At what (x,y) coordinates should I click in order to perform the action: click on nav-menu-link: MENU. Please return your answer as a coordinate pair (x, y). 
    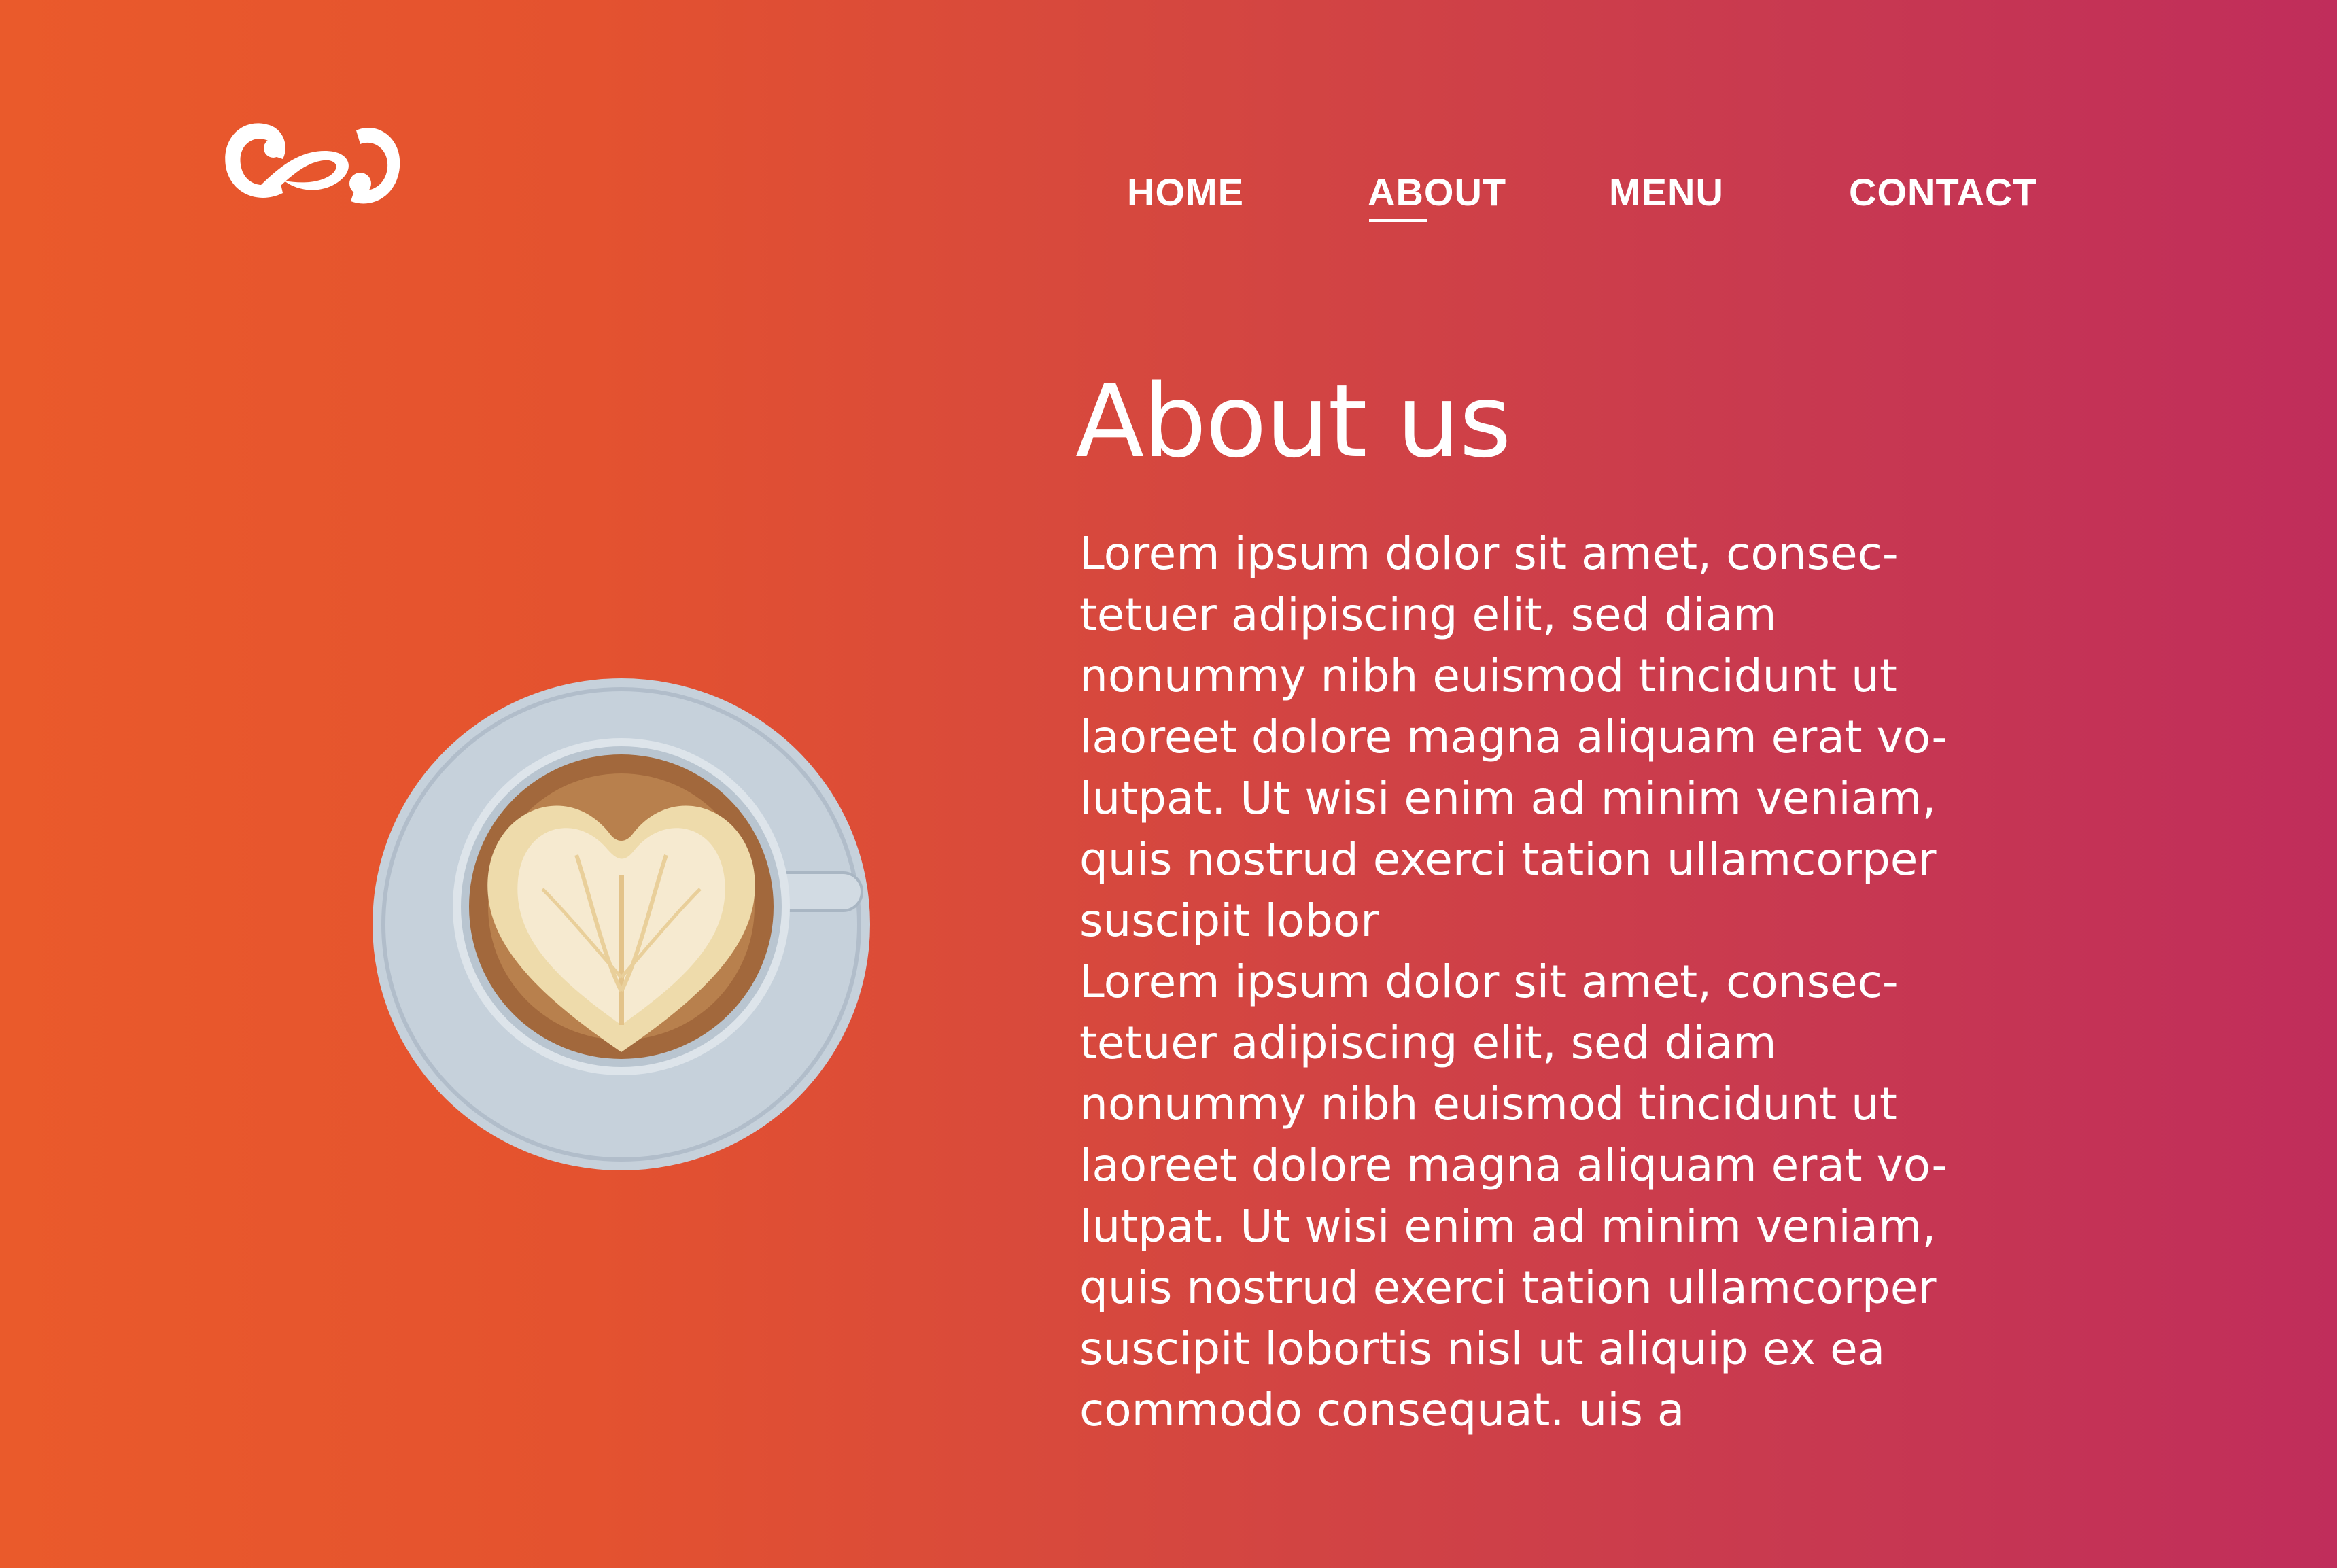
    Looking at the image, I should click on (1666, 192).